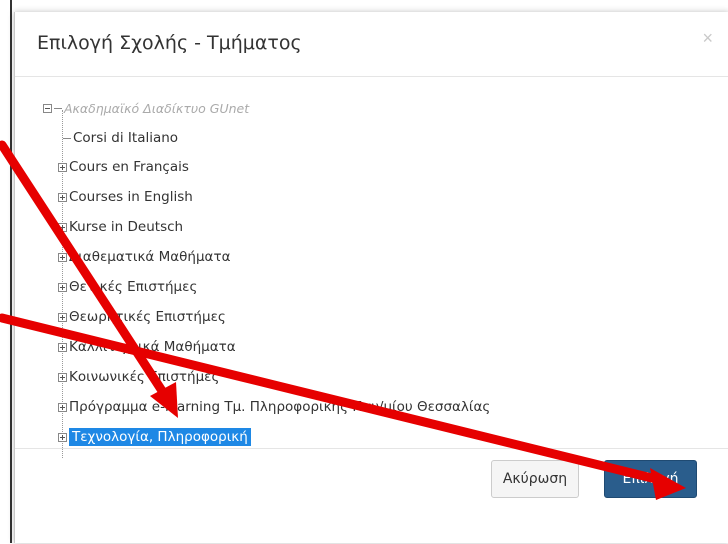 The image size is (728, 544). I want to click on tree-item-cours: Cours en Français, so click(123, 167).